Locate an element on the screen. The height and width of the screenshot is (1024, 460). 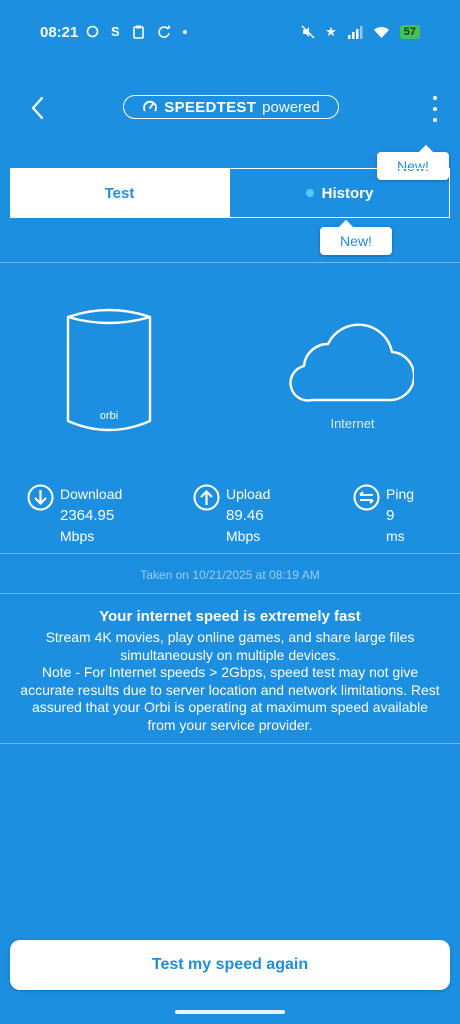
speedtest-logo: SPEEDTEST powered is located at coordinates (231, 107).